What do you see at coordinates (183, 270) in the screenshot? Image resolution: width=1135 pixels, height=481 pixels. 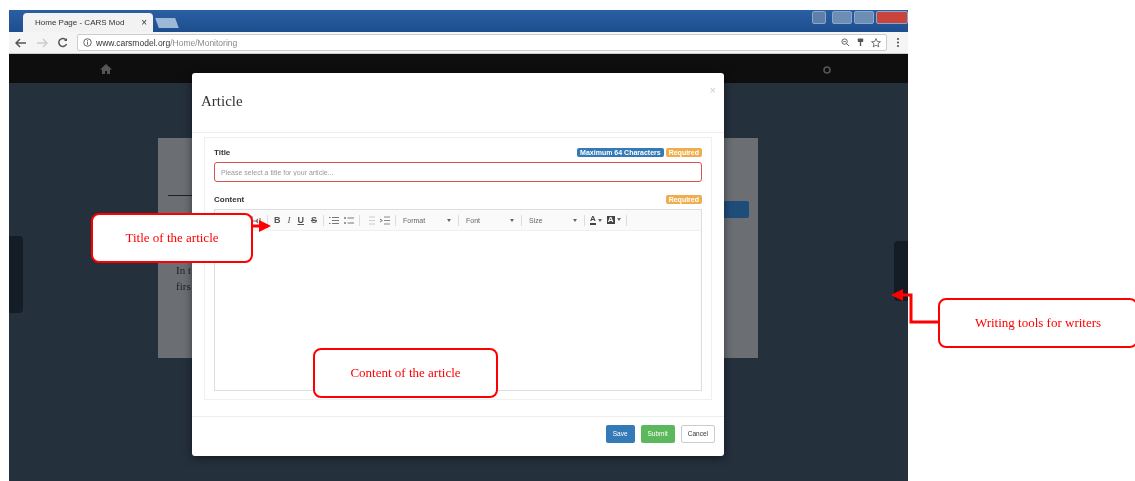 I see `panel-text: In t` at bounding box center [183, 270].